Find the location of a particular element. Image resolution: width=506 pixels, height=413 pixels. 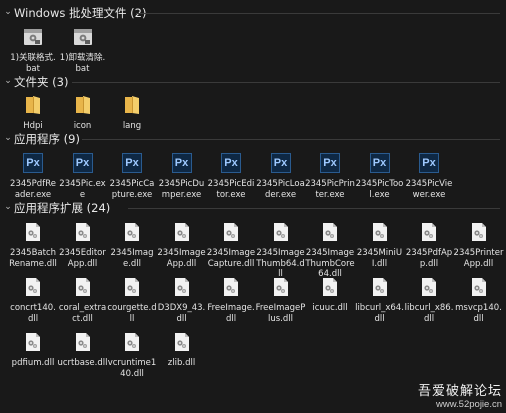

item-label: D3DX9_43.dll is located at coordinates (181, 313).